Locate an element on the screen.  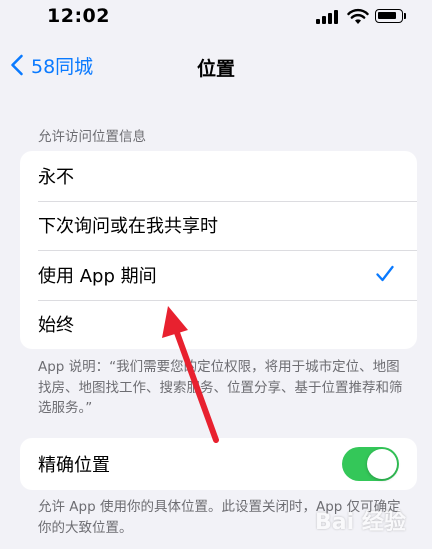
option-label: 使用 App 期间 is located at coordinates (97, 276).